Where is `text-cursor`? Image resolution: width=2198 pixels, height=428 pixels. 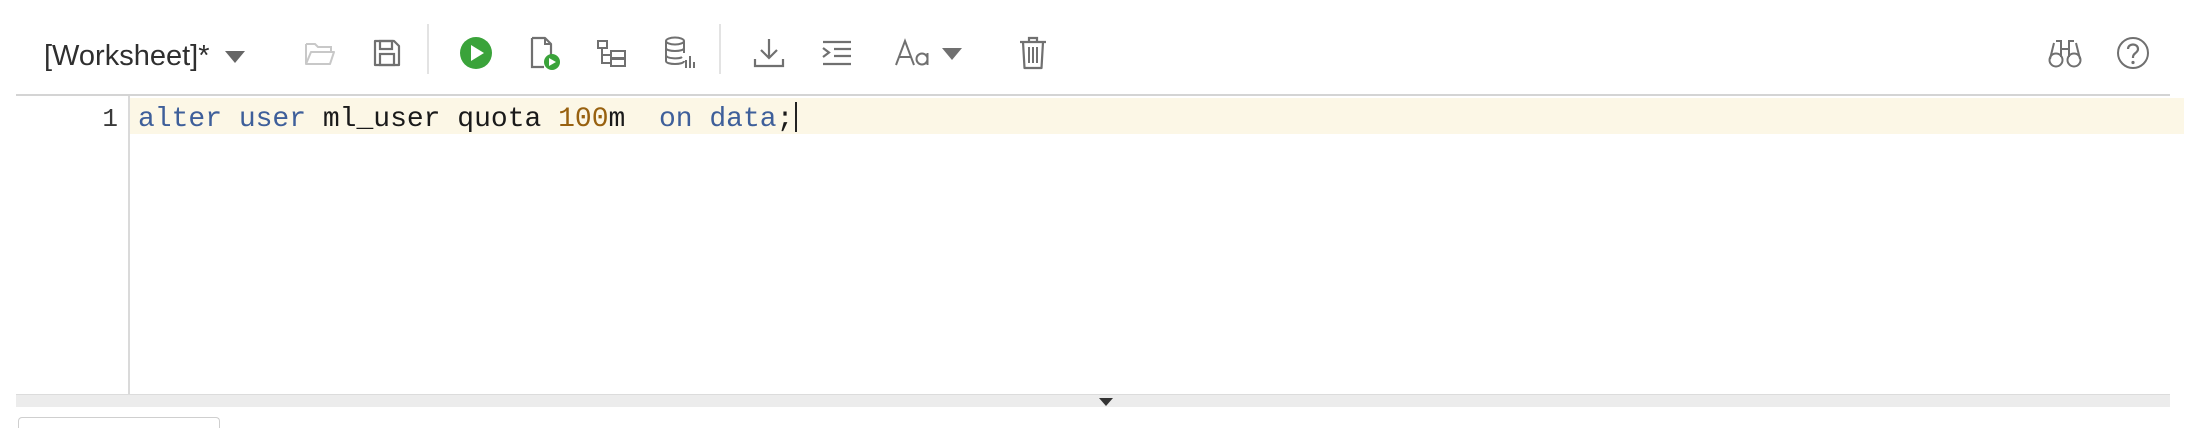
text-cursor is located at coordinates (796, 117).